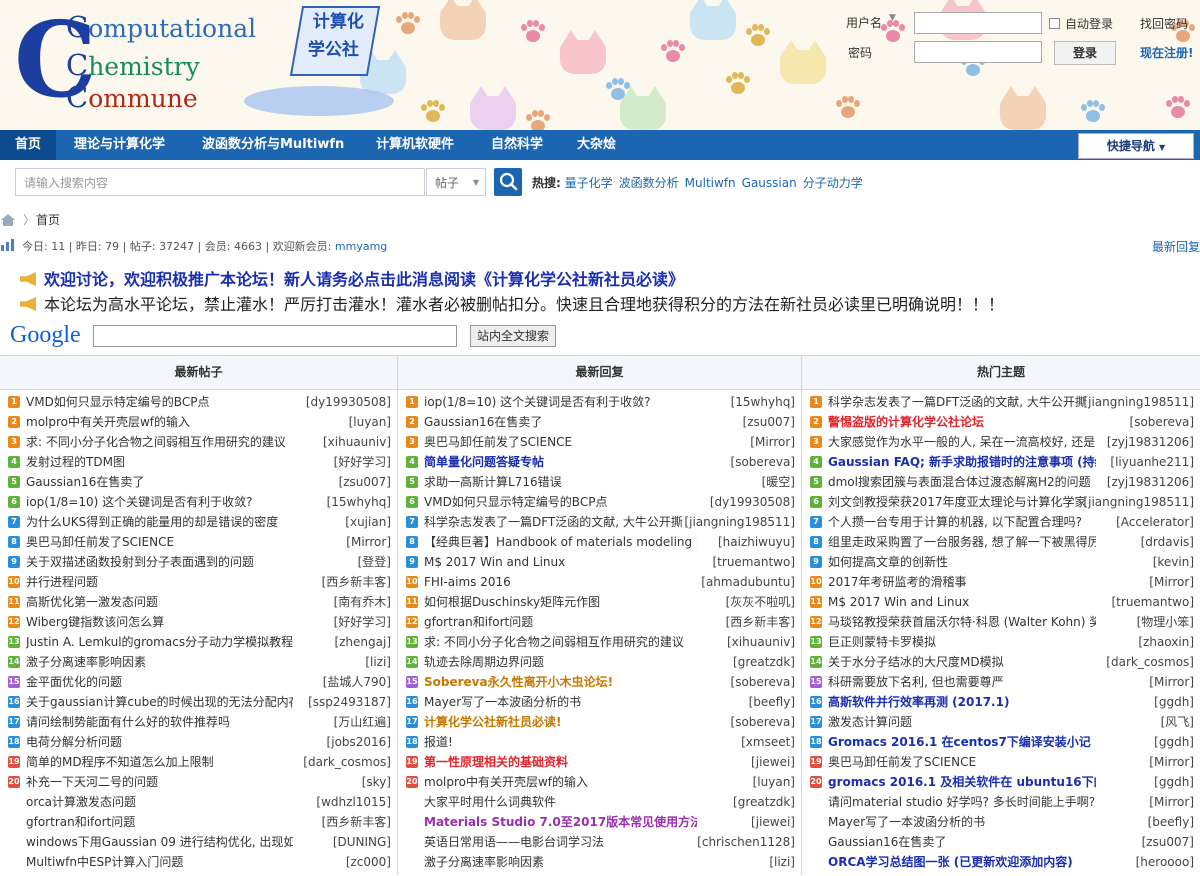 The width and height of the screenshot is (1200, 876). What do you see at coordinates (773, 762) in the screenshot?
I see `thread-author: [jiewei]` at bounding box center [773, 762].